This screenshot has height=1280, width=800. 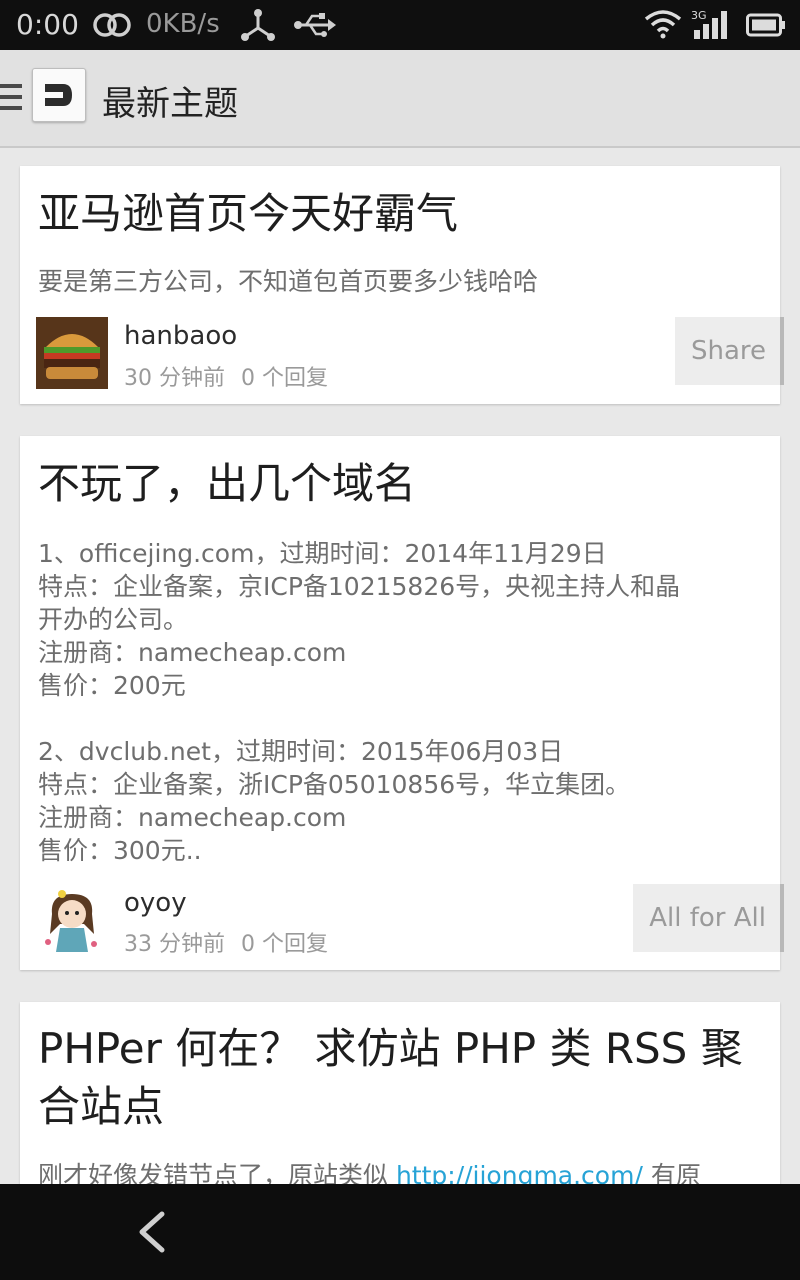 What do you see at coordinates (112, 25) in the screenshot?
I see `rings-icon` at bounding box center [112, 25].